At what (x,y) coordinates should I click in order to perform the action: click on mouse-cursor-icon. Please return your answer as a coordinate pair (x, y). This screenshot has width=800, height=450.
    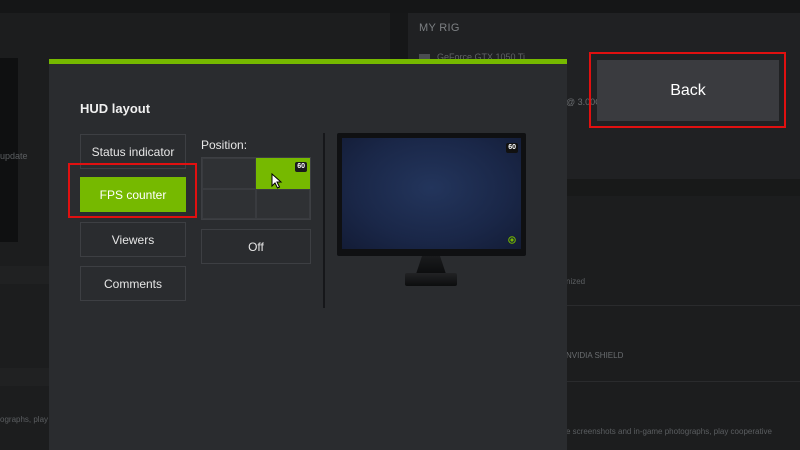
    Looking at the image, I should click on (277, 181).